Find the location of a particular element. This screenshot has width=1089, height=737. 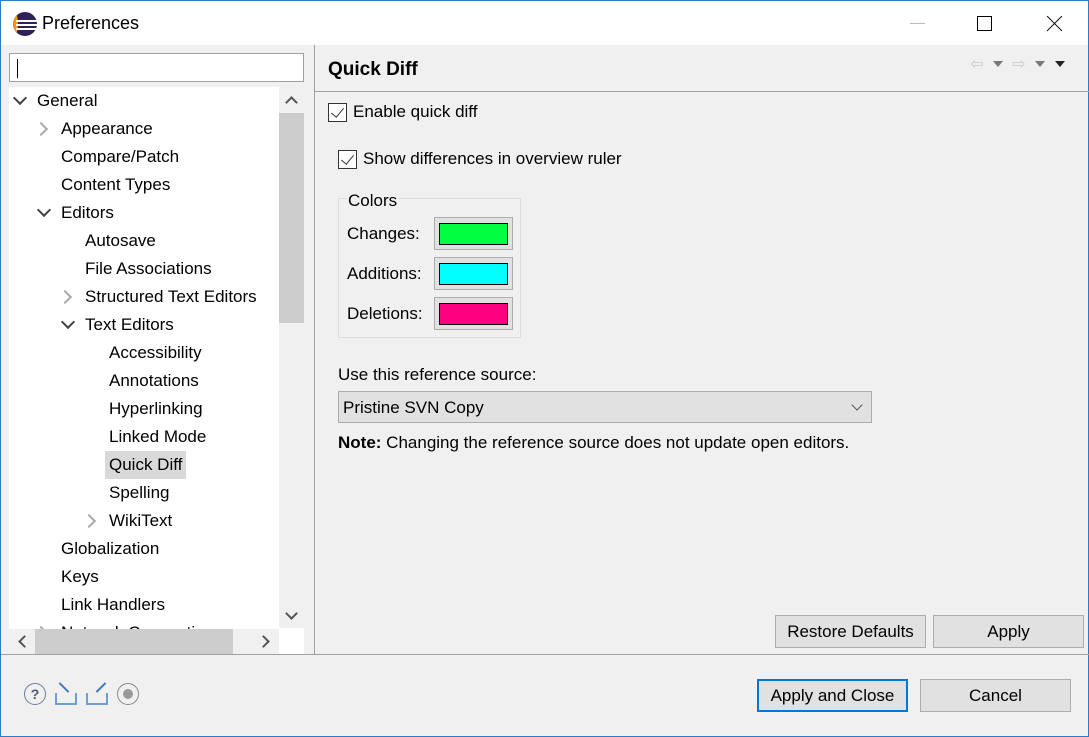

scroll-up-icon is located at coordinates (291, 100).